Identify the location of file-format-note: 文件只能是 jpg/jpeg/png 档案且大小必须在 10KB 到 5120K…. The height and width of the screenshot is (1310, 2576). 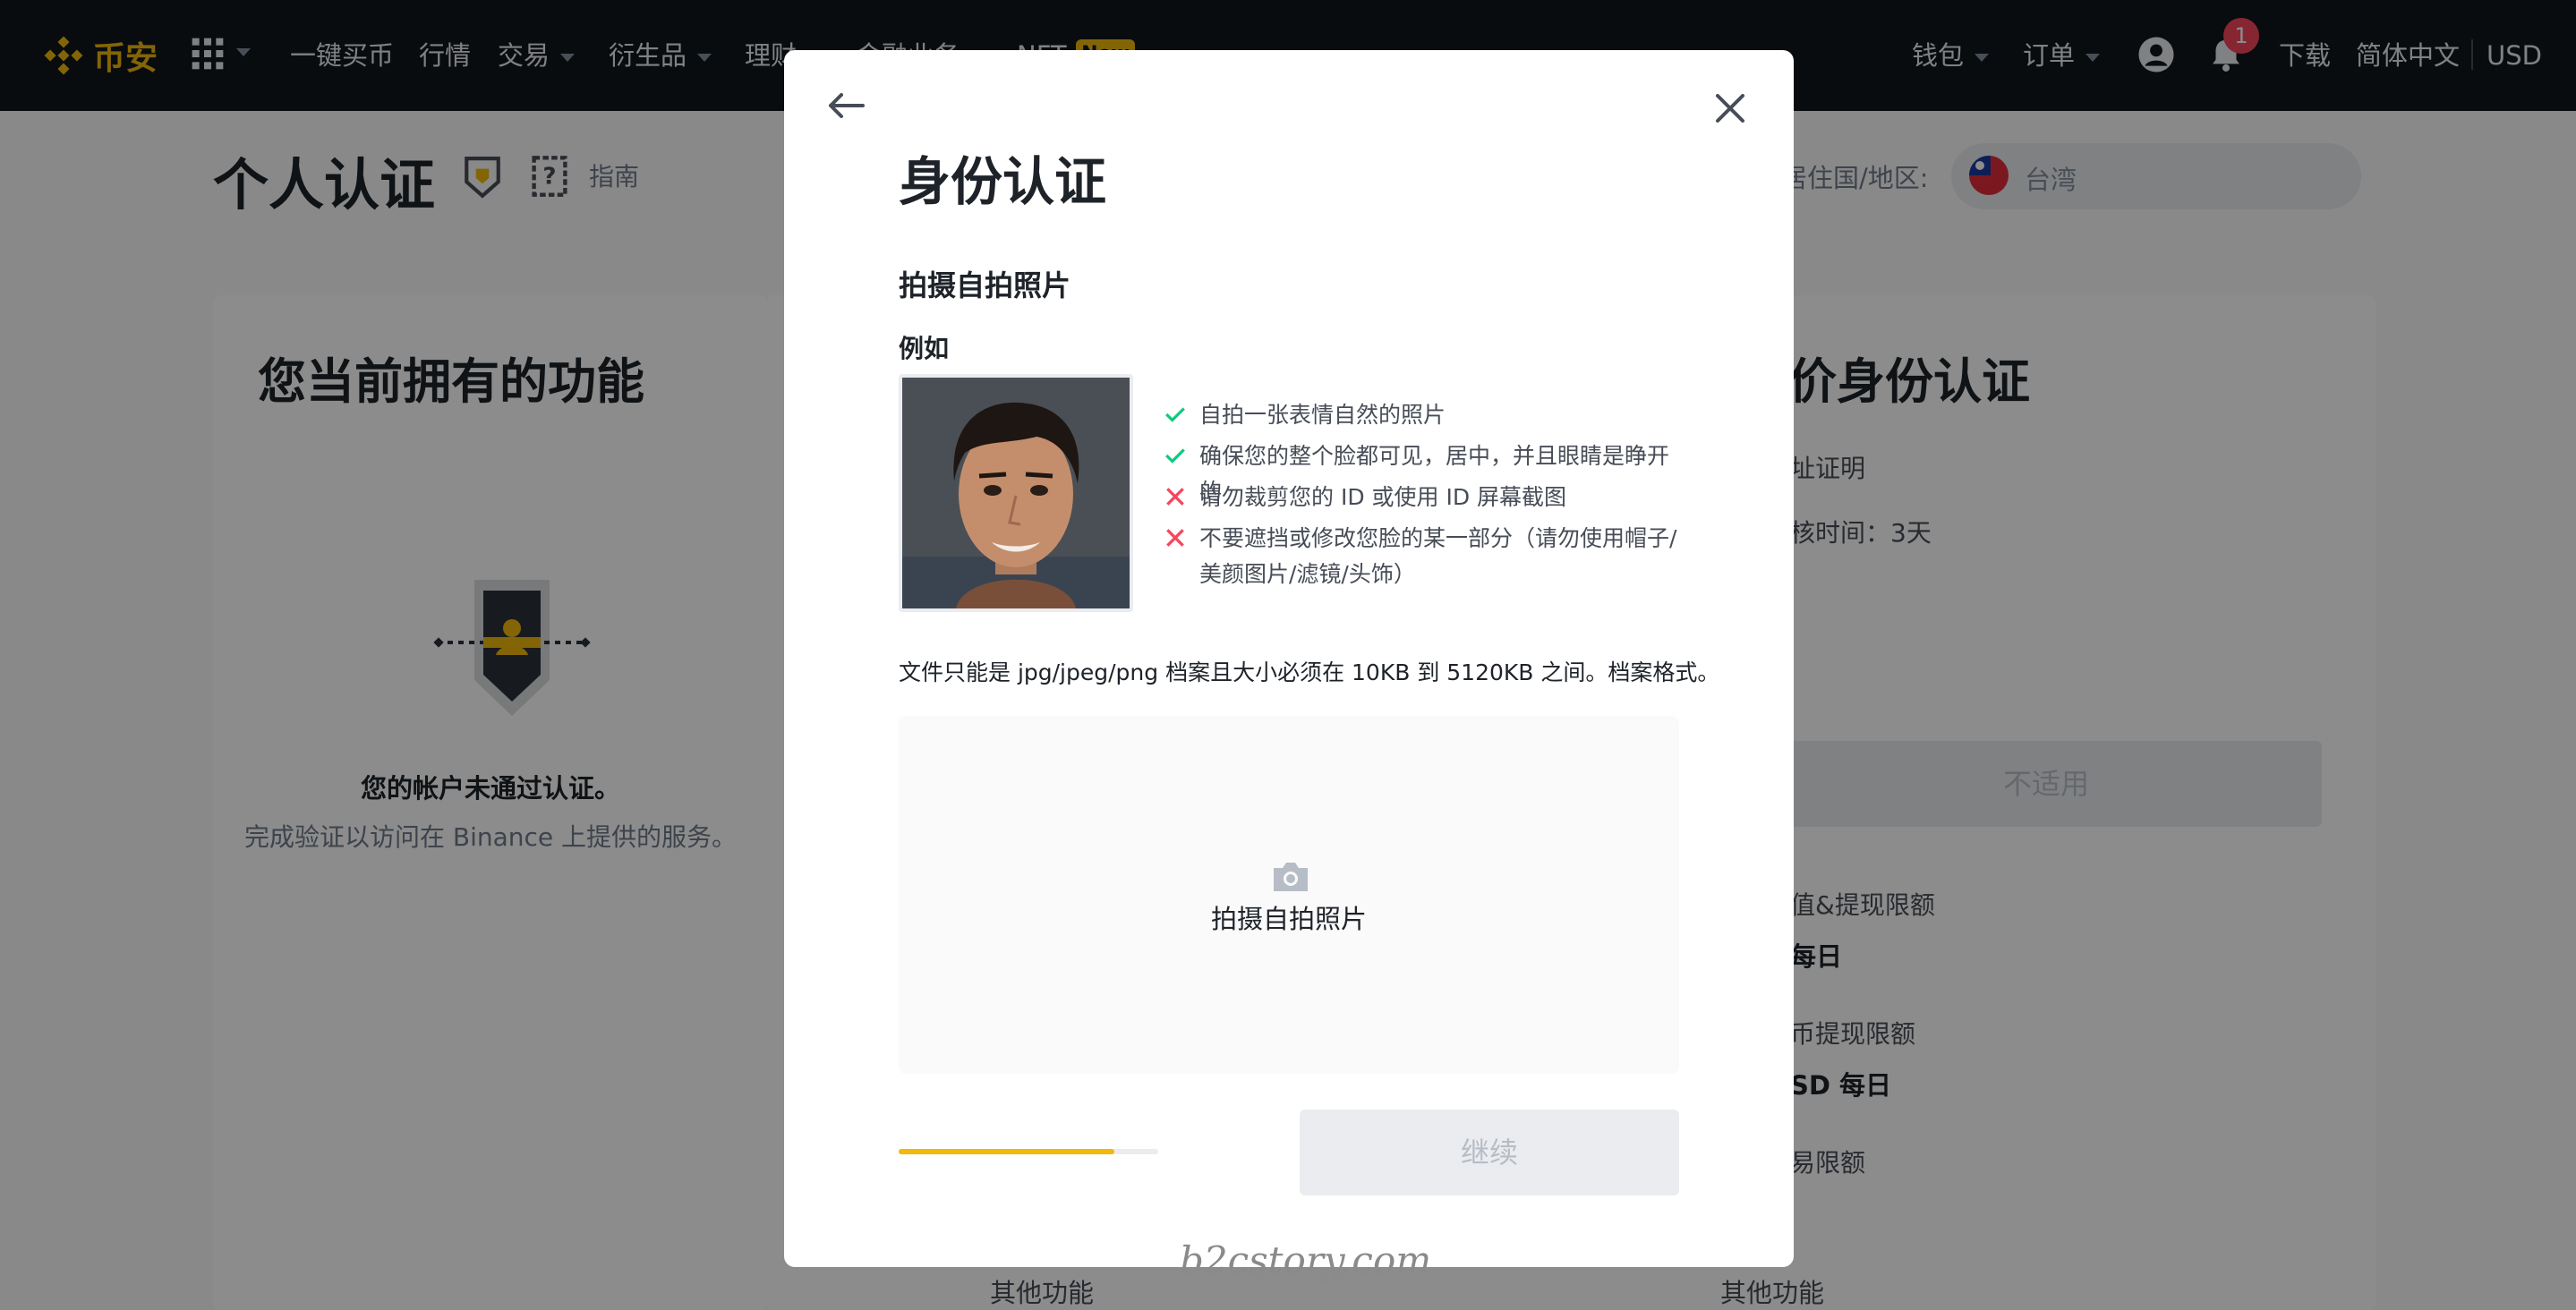
(1309, 672).